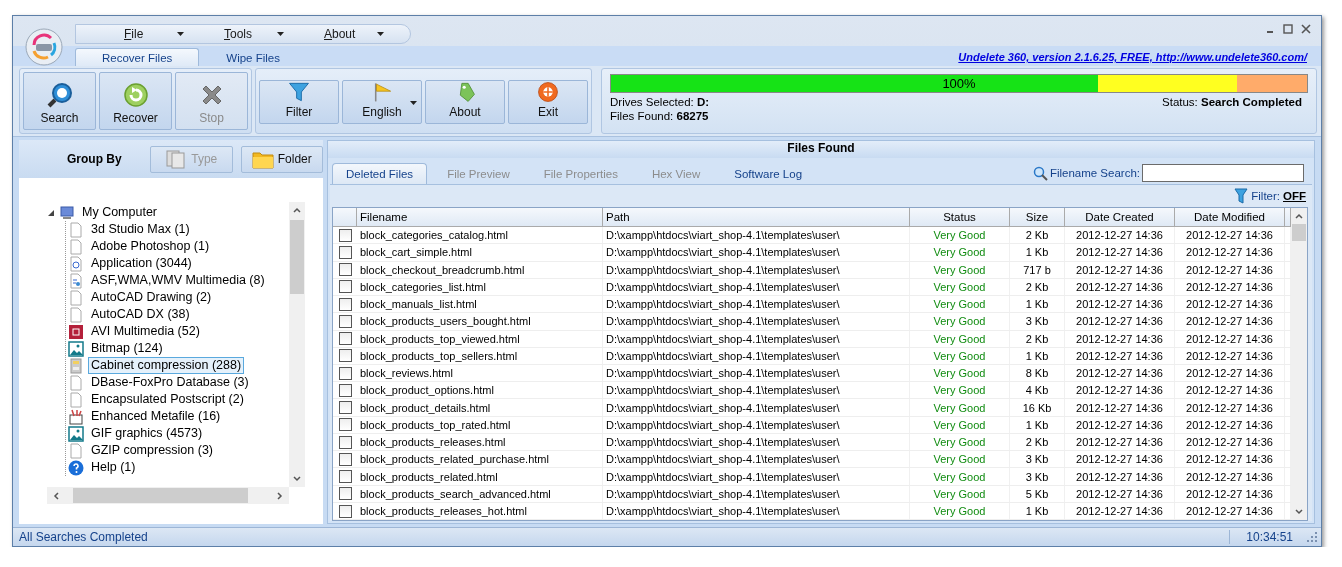 This screenshot has width=1342, height=567. Describe the element at coordinates (156, 416) in the screenshot. I see `tree-item: Enhanced Metafile (16)` at that location.